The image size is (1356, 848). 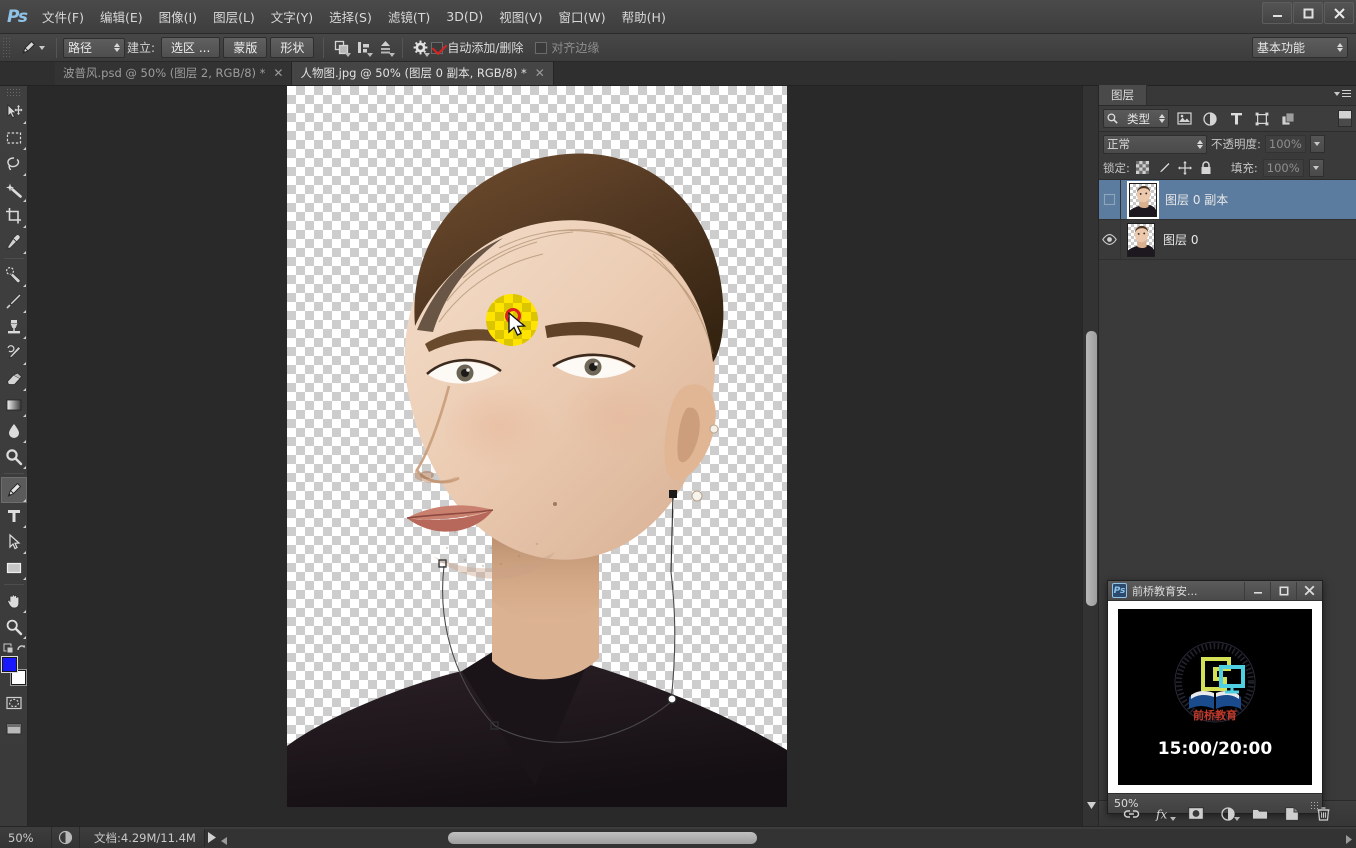 I want to click on shape-layer-filter-icon, so click(x=1262, y=119).